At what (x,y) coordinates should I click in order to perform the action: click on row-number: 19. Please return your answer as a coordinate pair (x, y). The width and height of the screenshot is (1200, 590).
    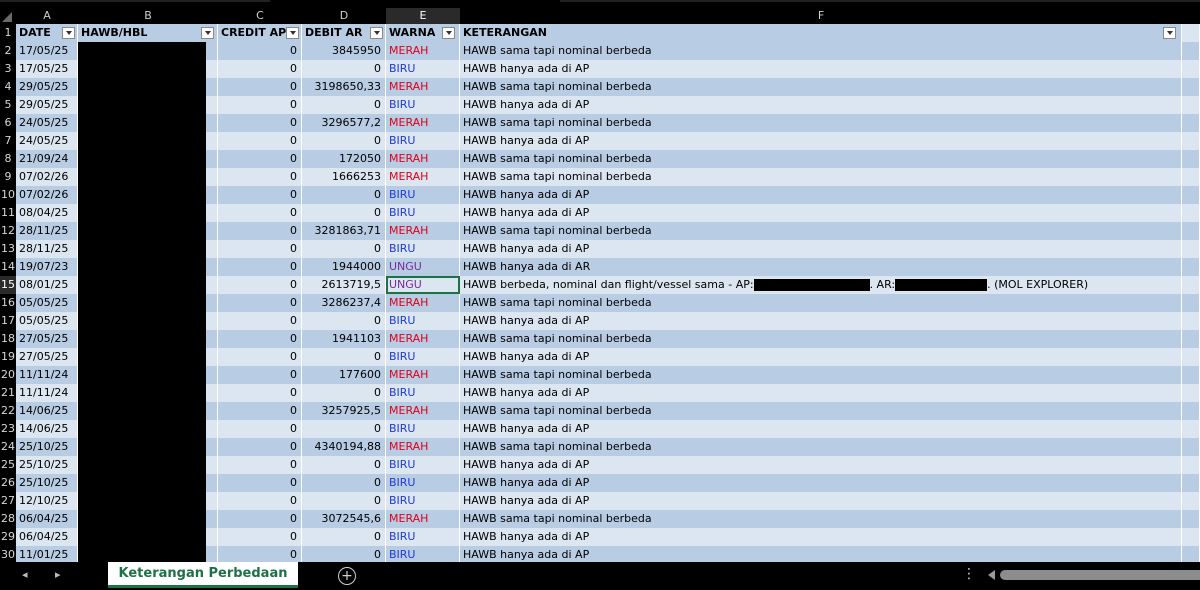
    Looking at the image, I should click on (8, 357).